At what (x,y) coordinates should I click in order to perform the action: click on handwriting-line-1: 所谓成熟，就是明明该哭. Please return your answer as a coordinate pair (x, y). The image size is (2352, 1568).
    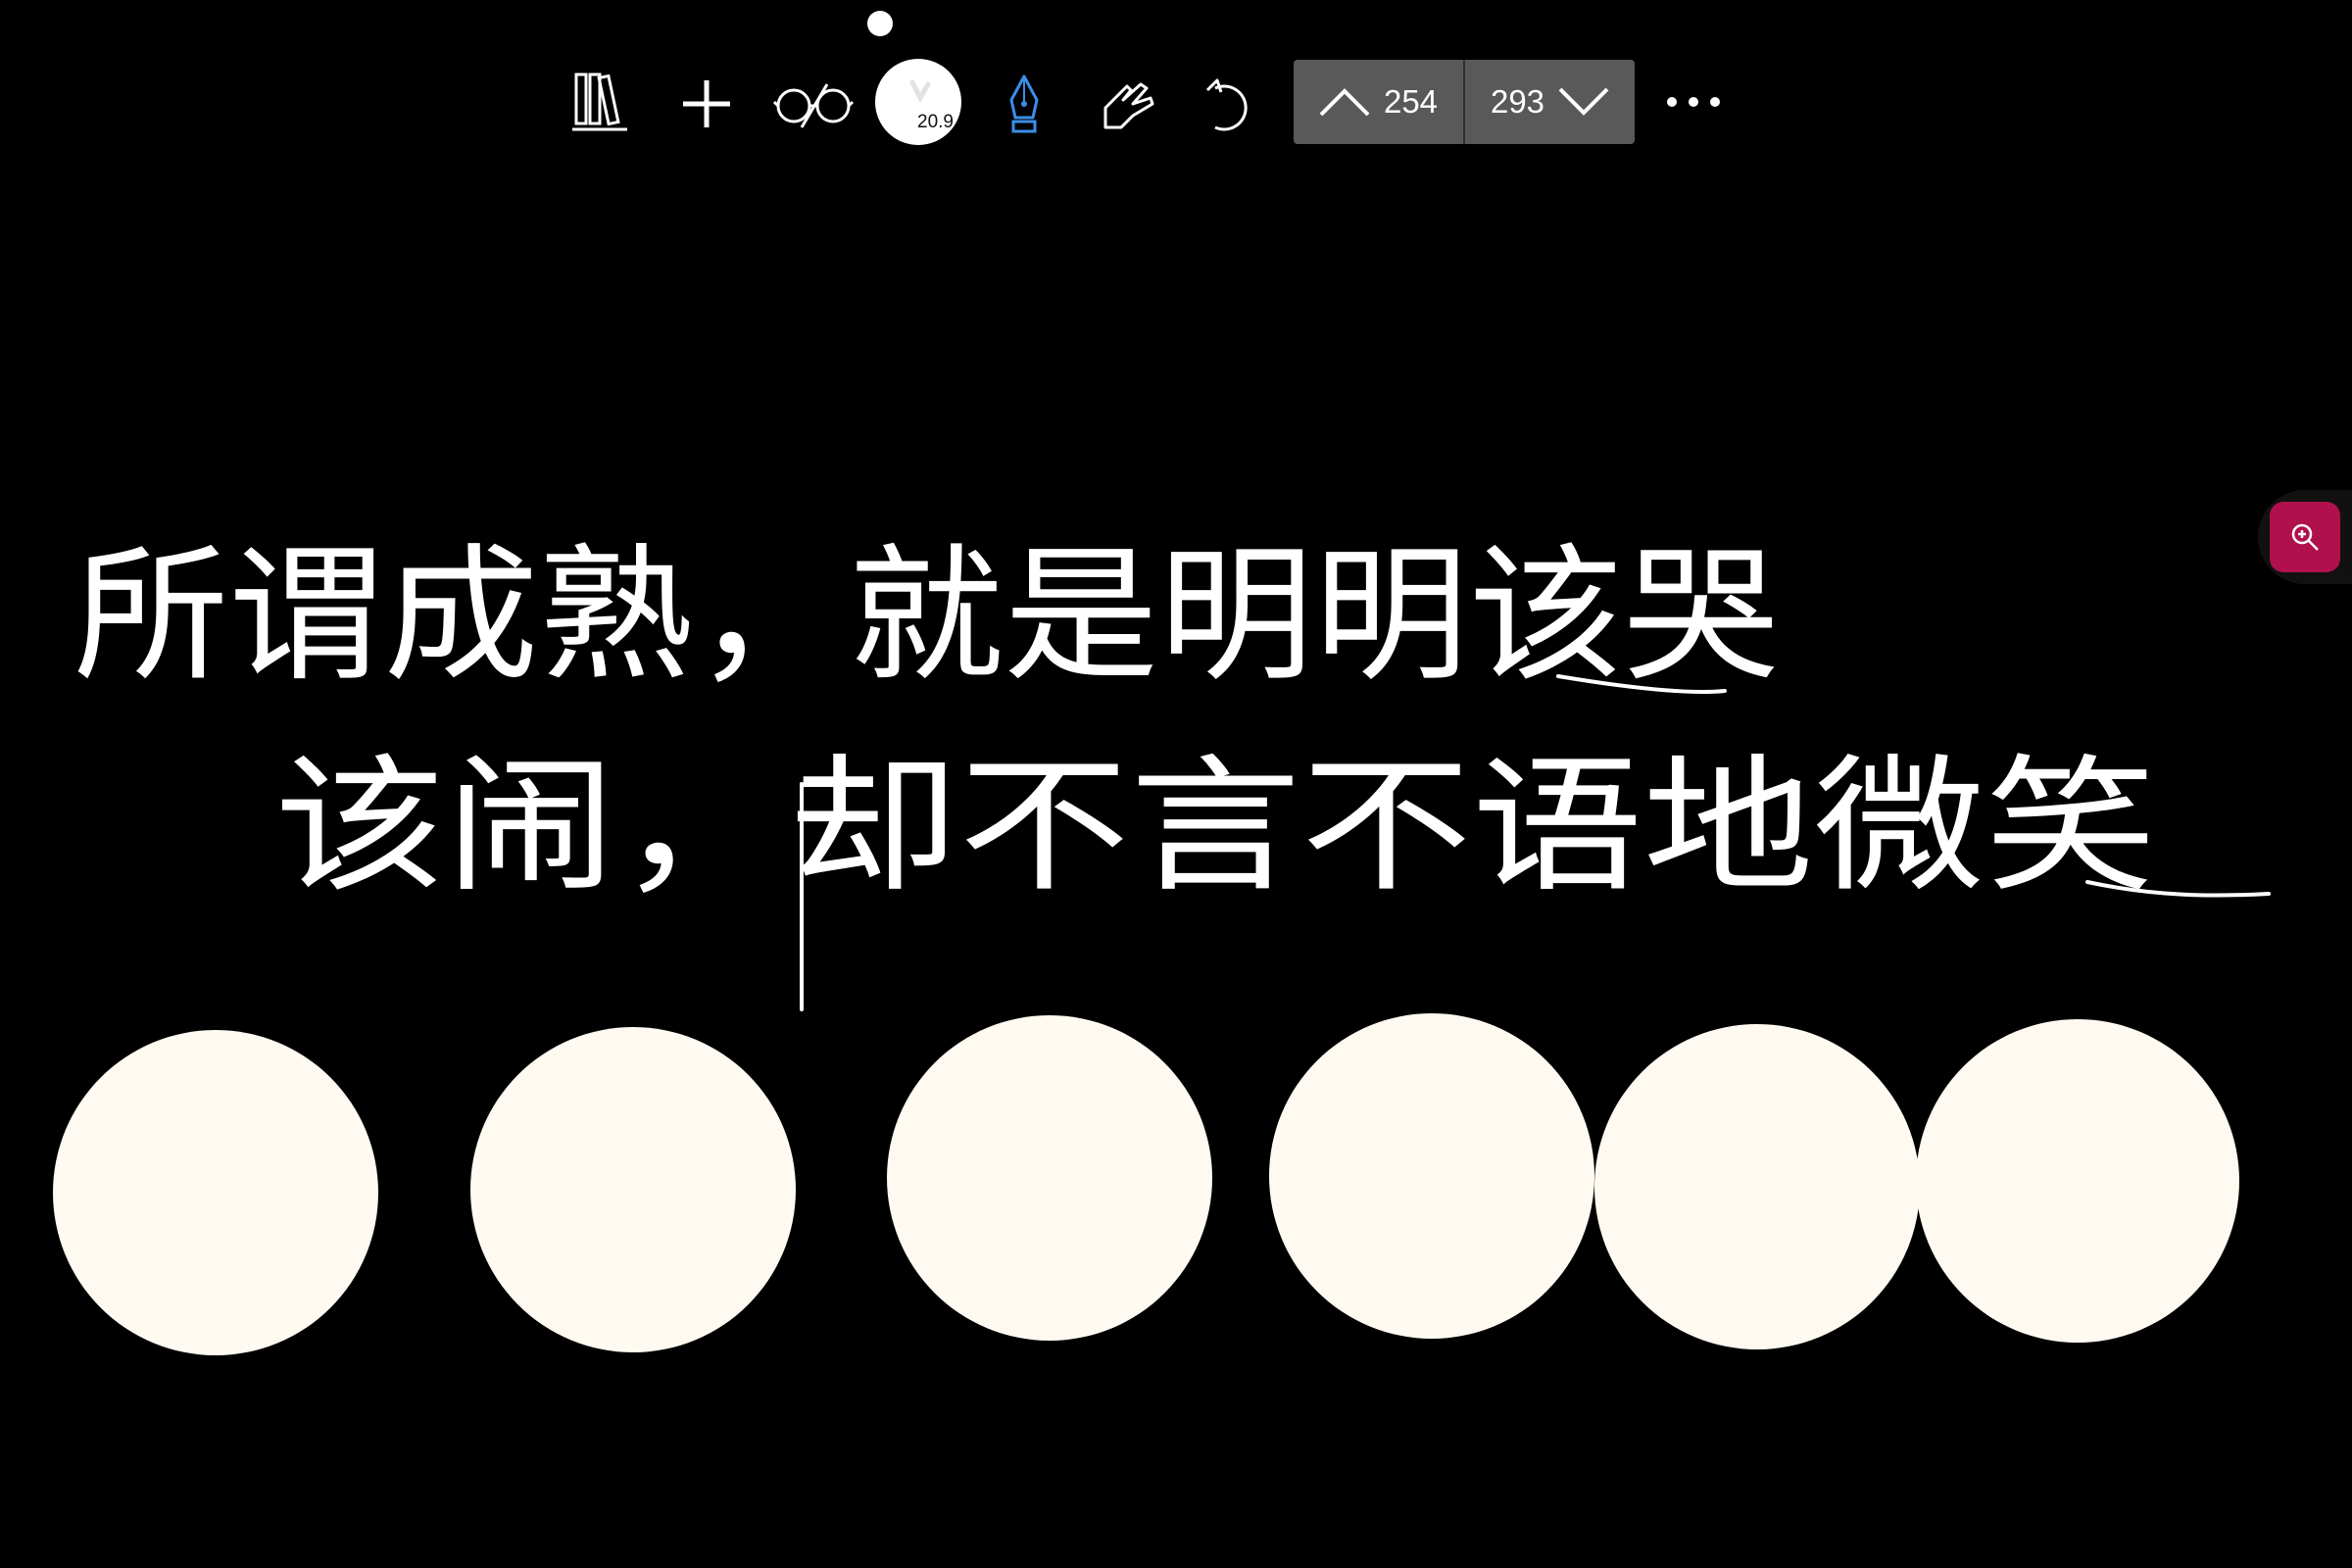
    Looking at the image, I should click on (926, 616).